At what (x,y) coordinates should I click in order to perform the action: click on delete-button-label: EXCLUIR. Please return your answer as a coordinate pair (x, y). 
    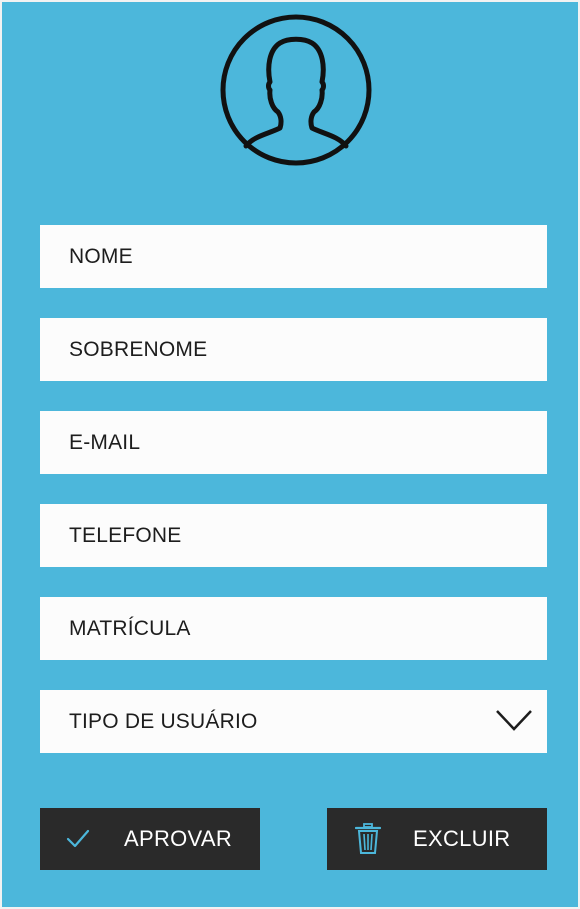
    Looking at the image, I should click on (462, 838).